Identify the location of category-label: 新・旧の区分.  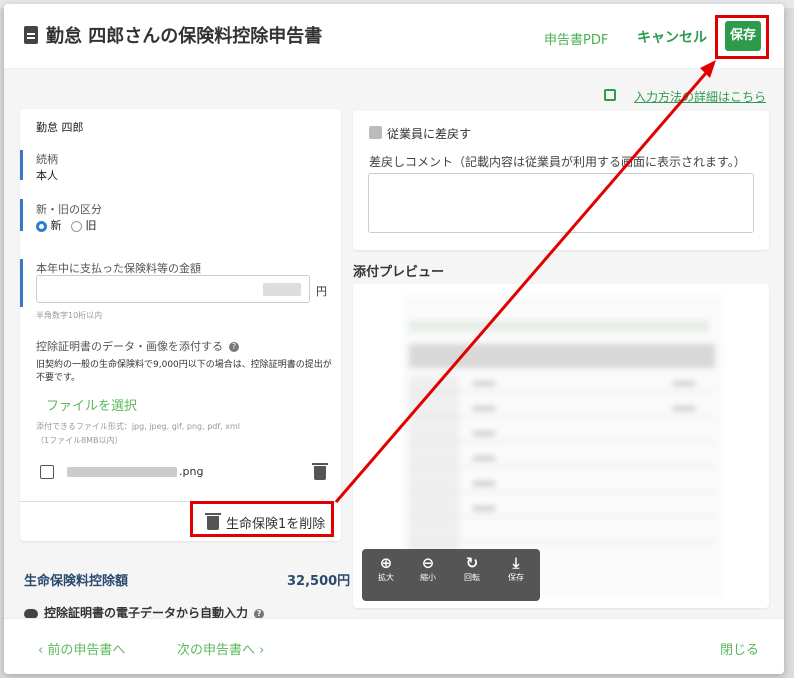
(69, 209).